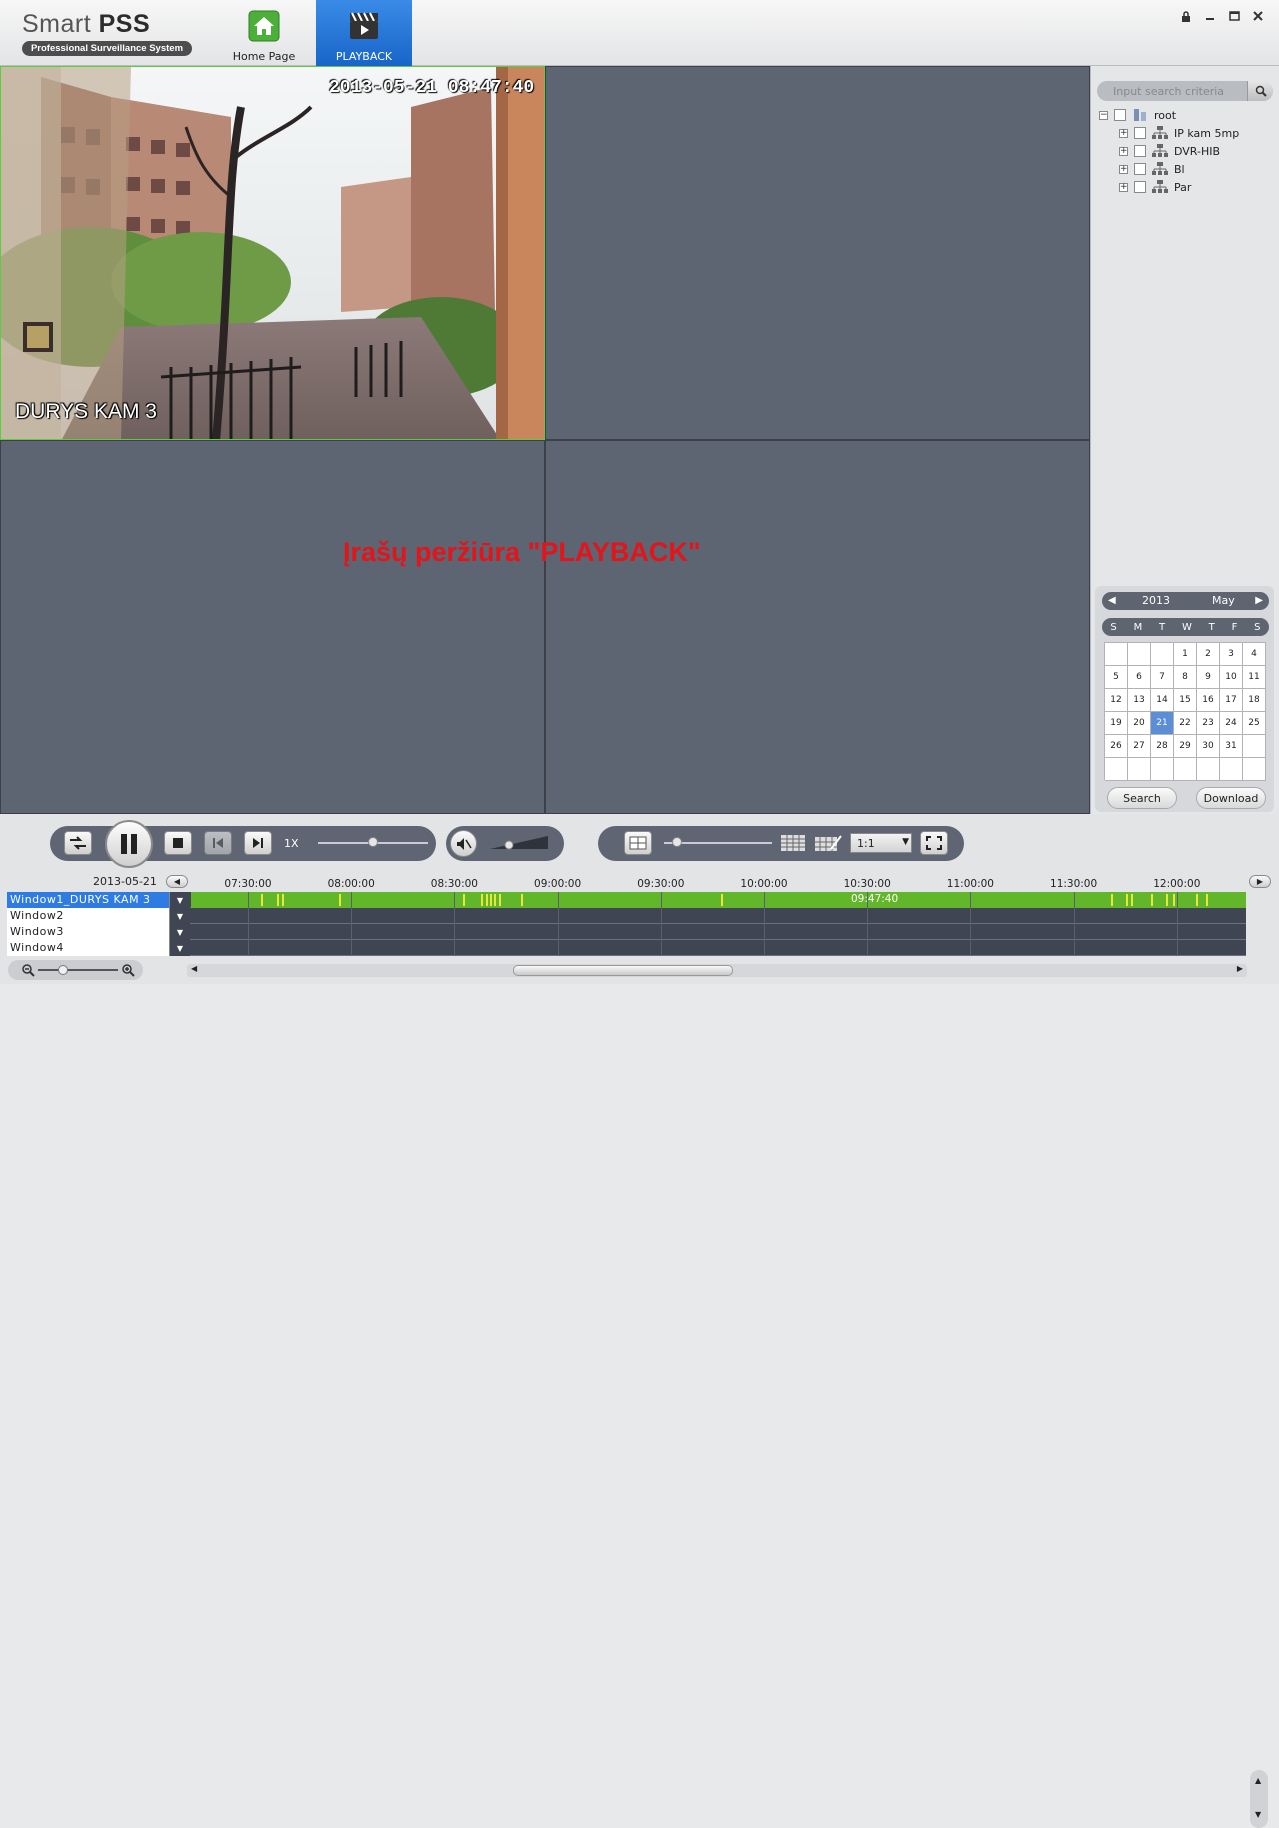  Describe the element at coordinates (1162, 723) in the screenshot. I see `calendar-day: 21` at that location.